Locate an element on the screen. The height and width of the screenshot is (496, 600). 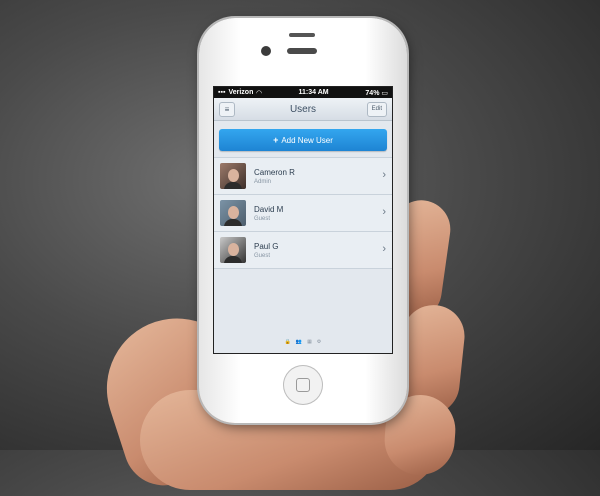
status-time: 11:34 AM is located at coordinates (313, 92).